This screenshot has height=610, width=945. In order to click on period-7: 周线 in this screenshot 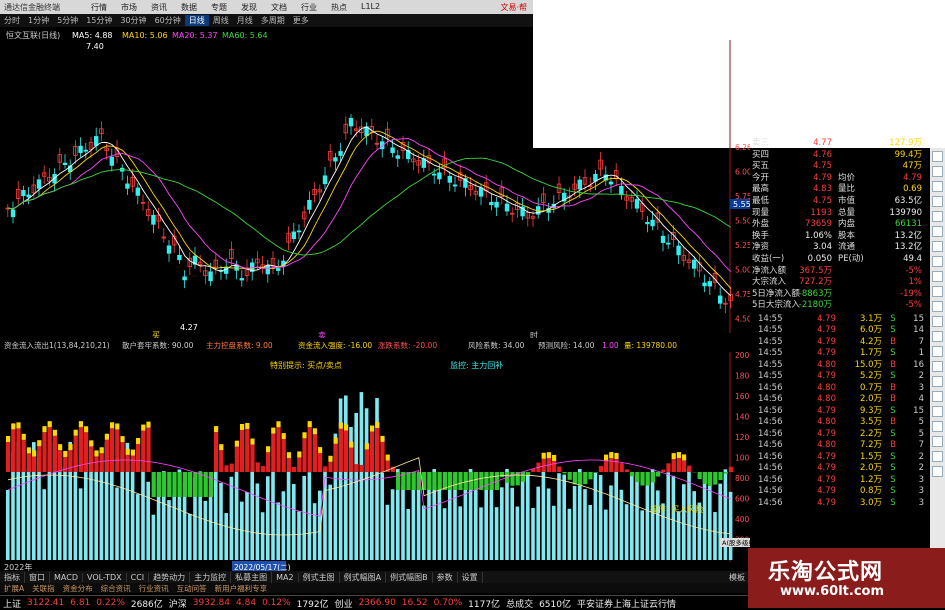, I will do `click(221, 20)`.